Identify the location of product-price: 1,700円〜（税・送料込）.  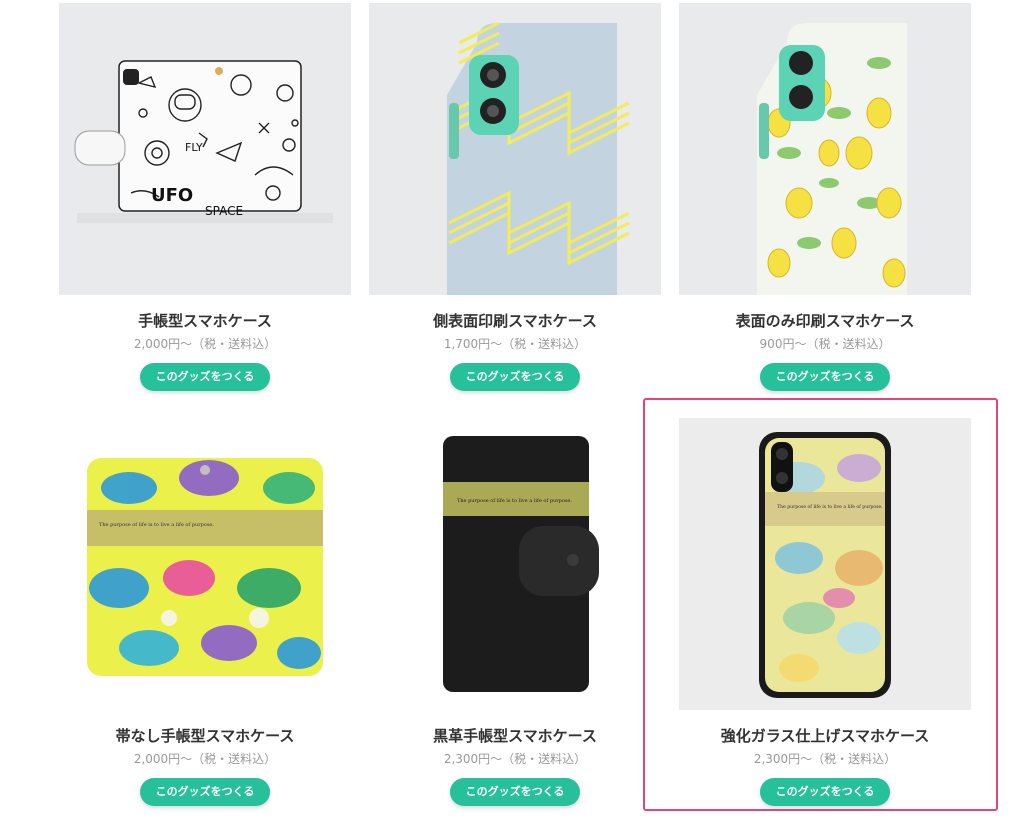
(515, 344).